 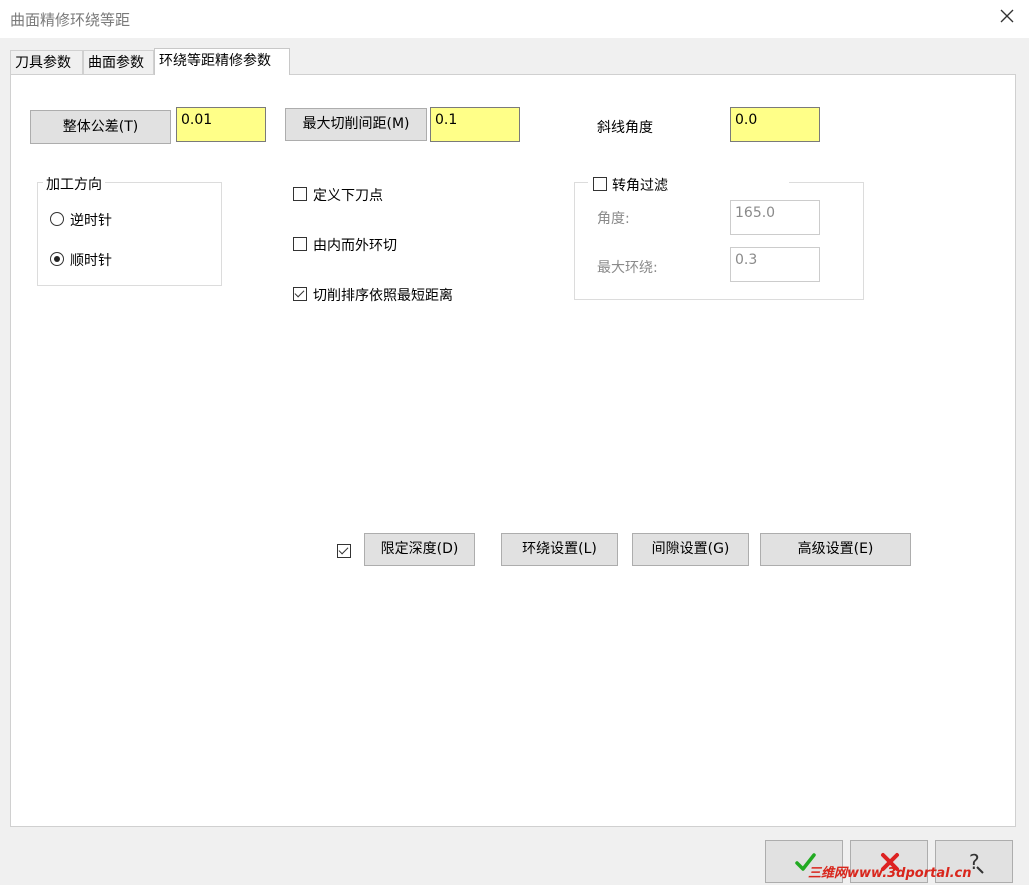 What do you see at coordinates (46, 62) in the screenshot?
I see `tab-tool-params: 刀具参数` at bounding box center [46, 62].